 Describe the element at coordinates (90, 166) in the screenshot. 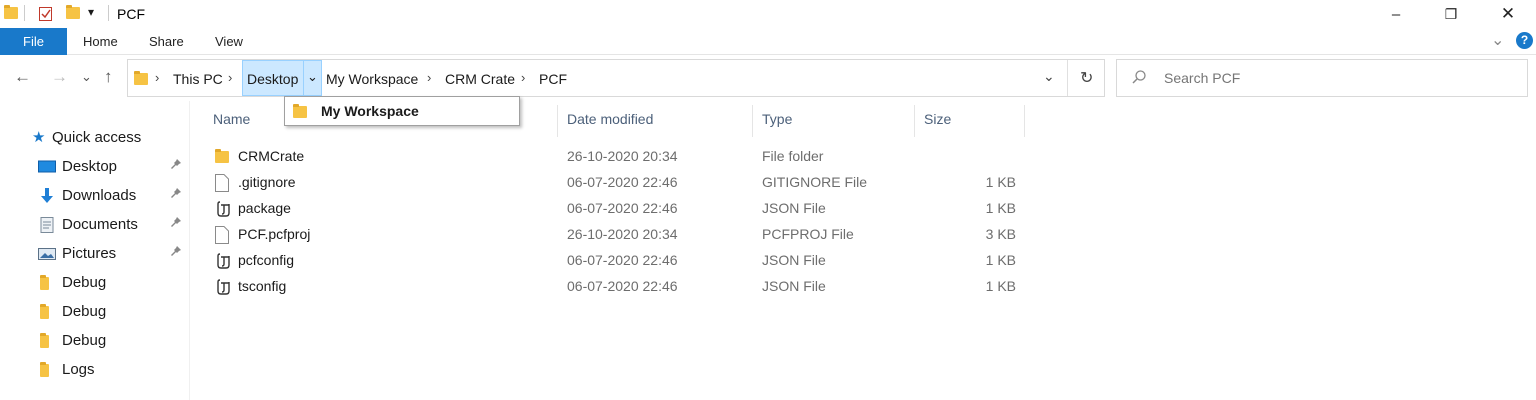

I see `sidebar-item-label: Desktop` at that location.